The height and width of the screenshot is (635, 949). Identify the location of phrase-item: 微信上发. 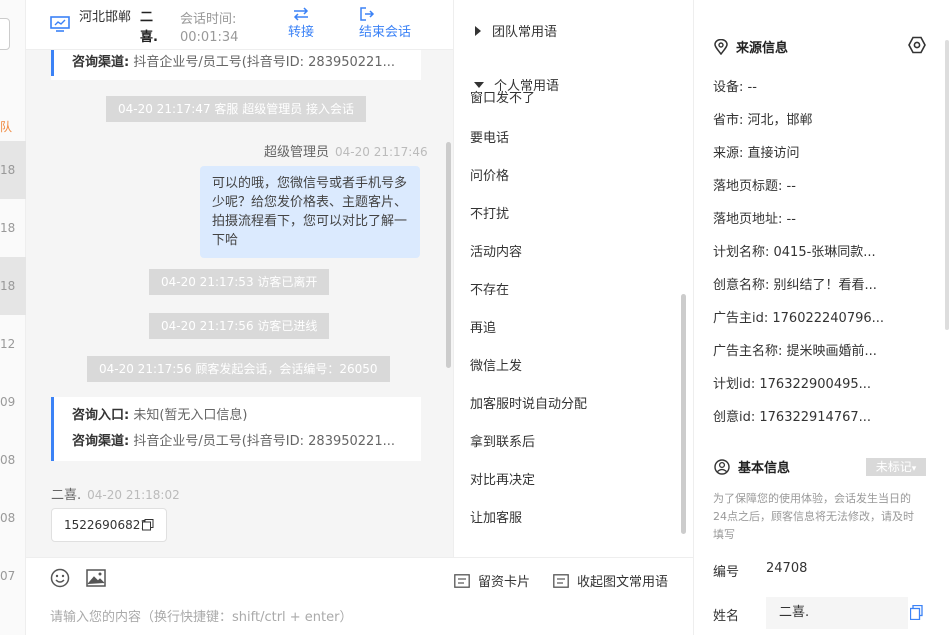
(496, 364).